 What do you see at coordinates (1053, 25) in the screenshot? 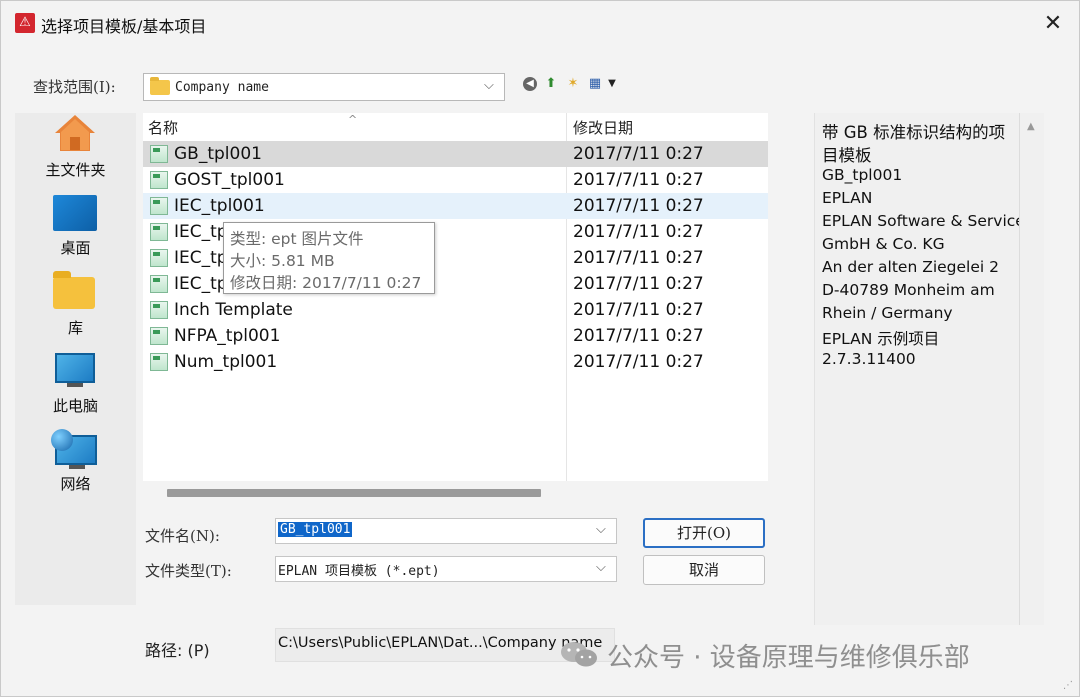
I see `close-button: ✕` at bounding box center [1053, 25].